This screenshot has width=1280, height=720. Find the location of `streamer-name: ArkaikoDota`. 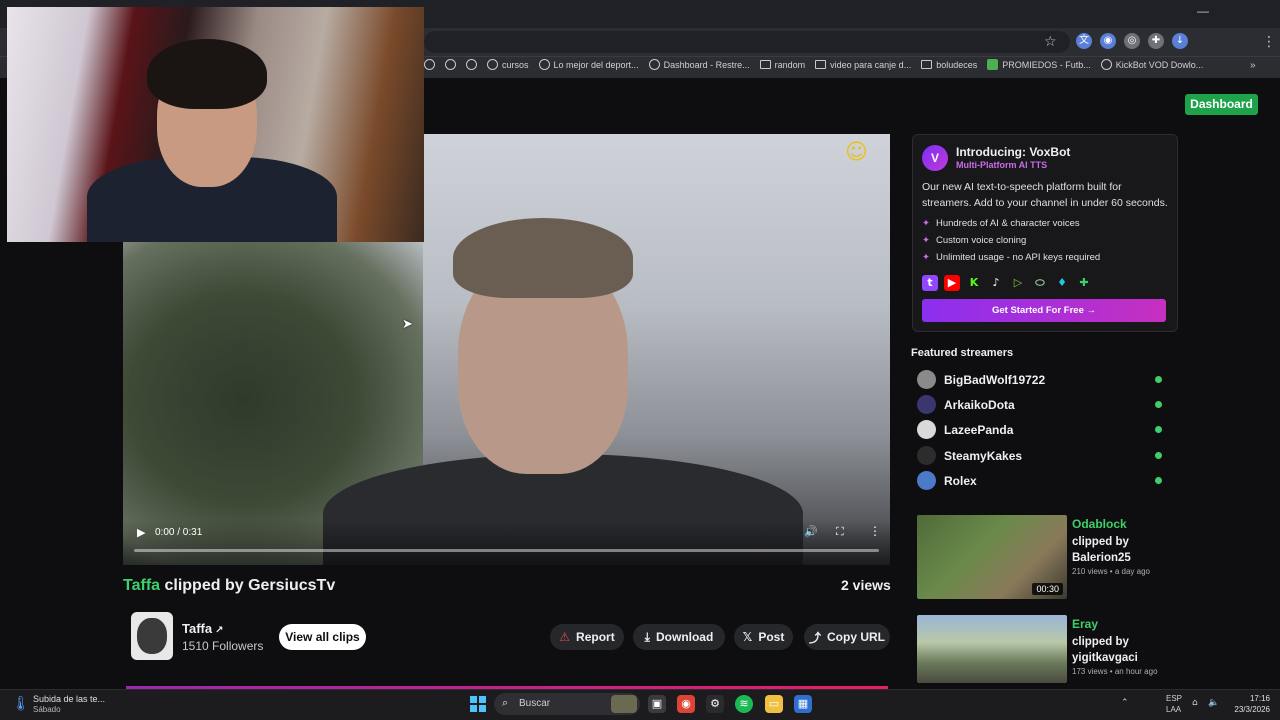

streamer-name: ArkaikoDota is located at coordinates (979, 405).